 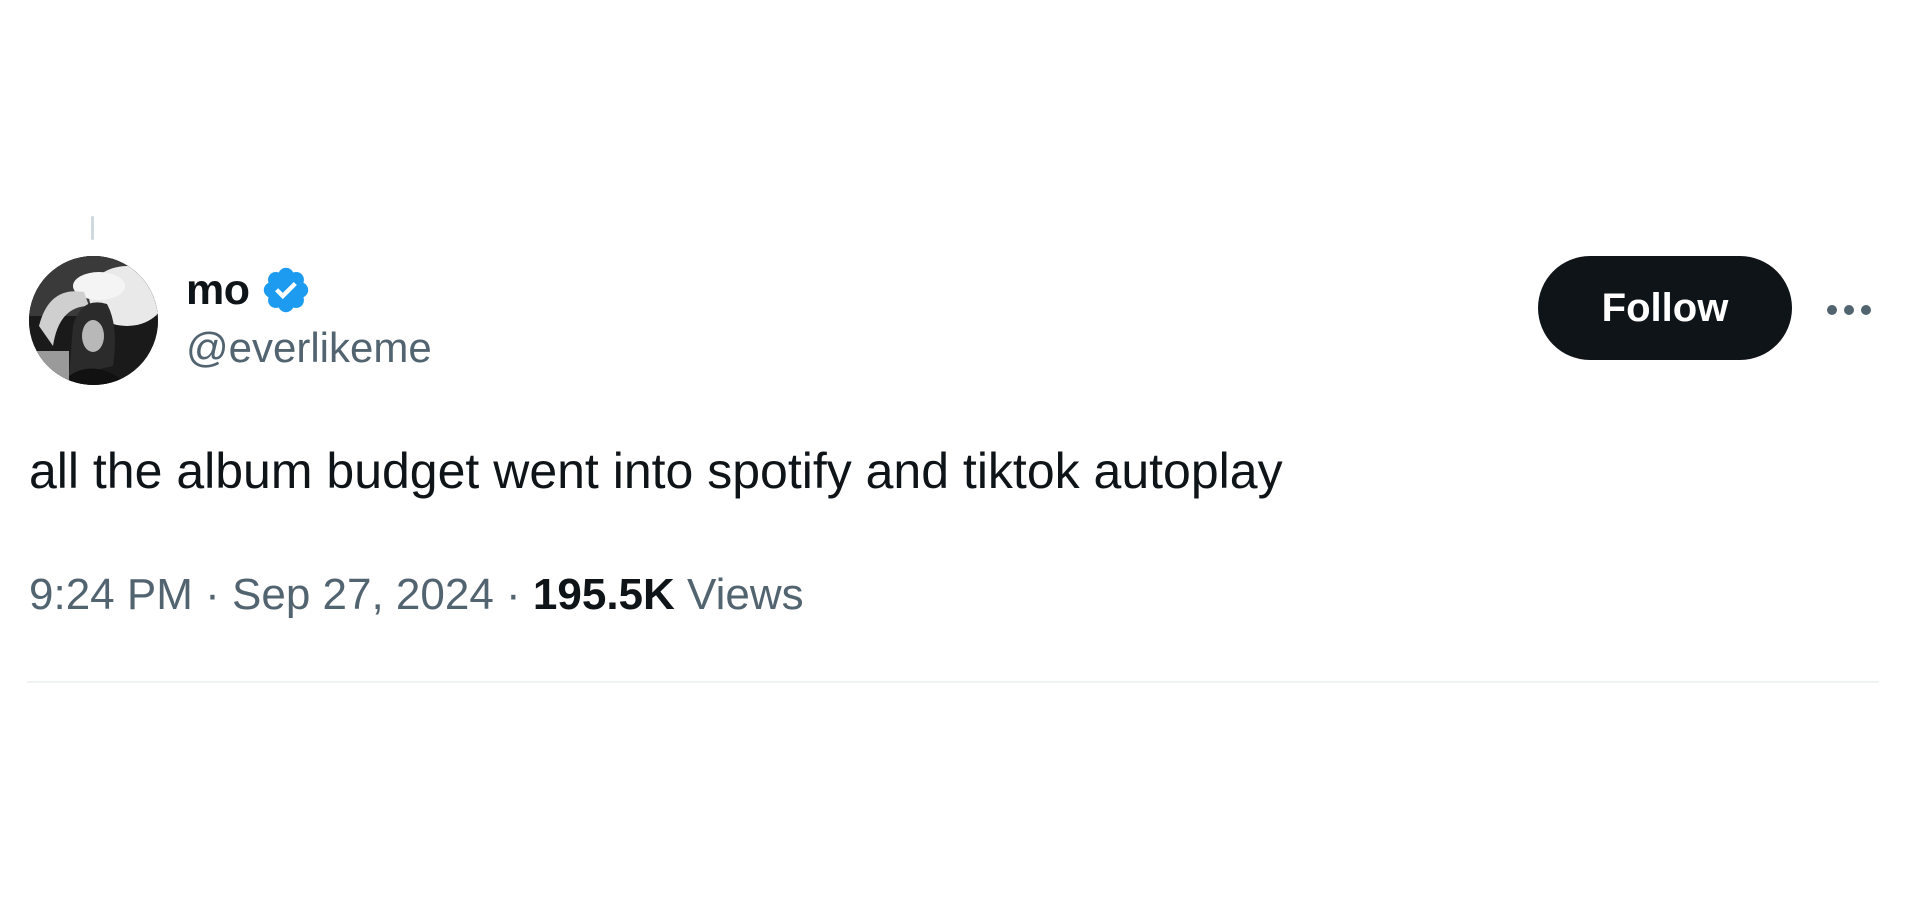 I want to click on views-label: Views, so click(x=745, y=594).